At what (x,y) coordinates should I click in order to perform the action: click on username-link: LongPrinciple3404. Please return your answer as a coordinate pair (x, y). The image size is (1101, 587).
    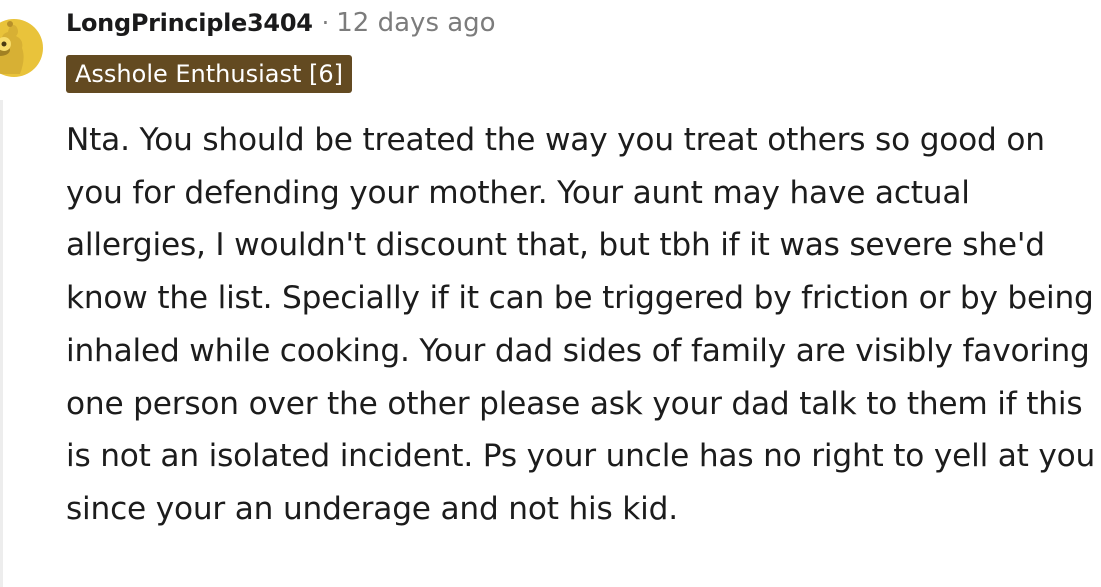
    Looking at the image, I should click on (189, 23).